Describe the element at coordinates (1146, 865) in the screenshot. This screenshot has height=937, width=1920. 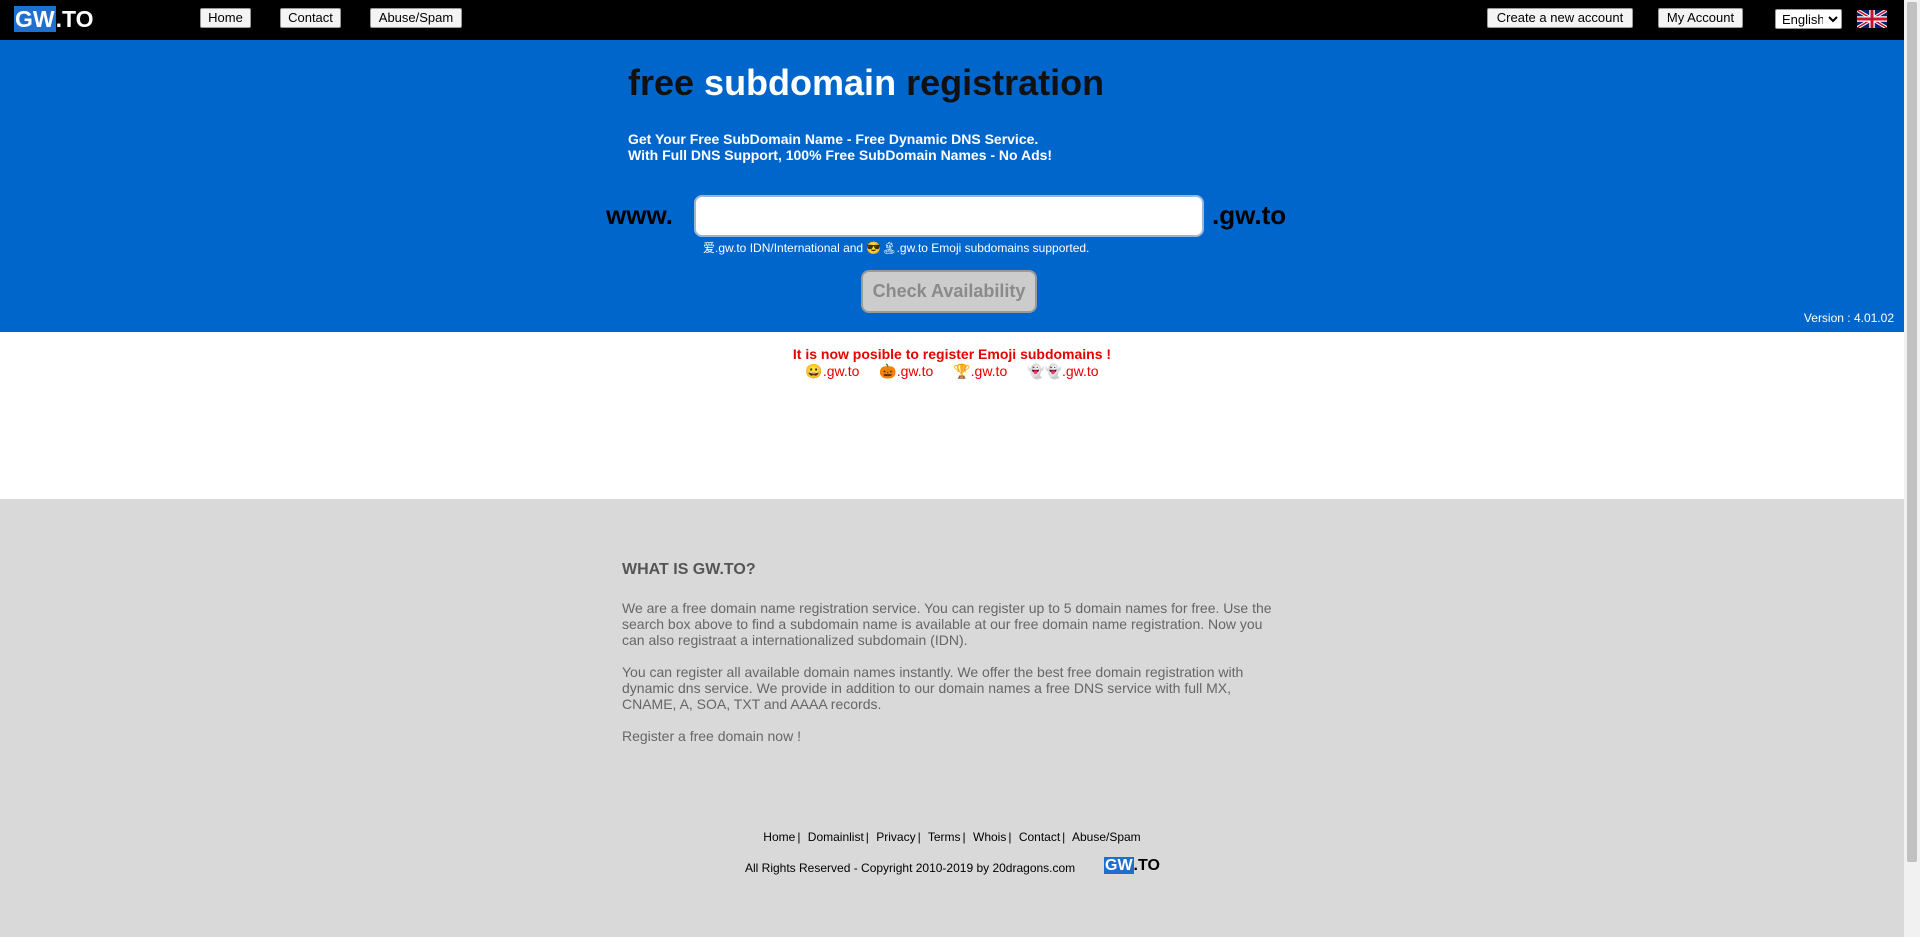
I see `footer-logo-to: .TO` at that location.